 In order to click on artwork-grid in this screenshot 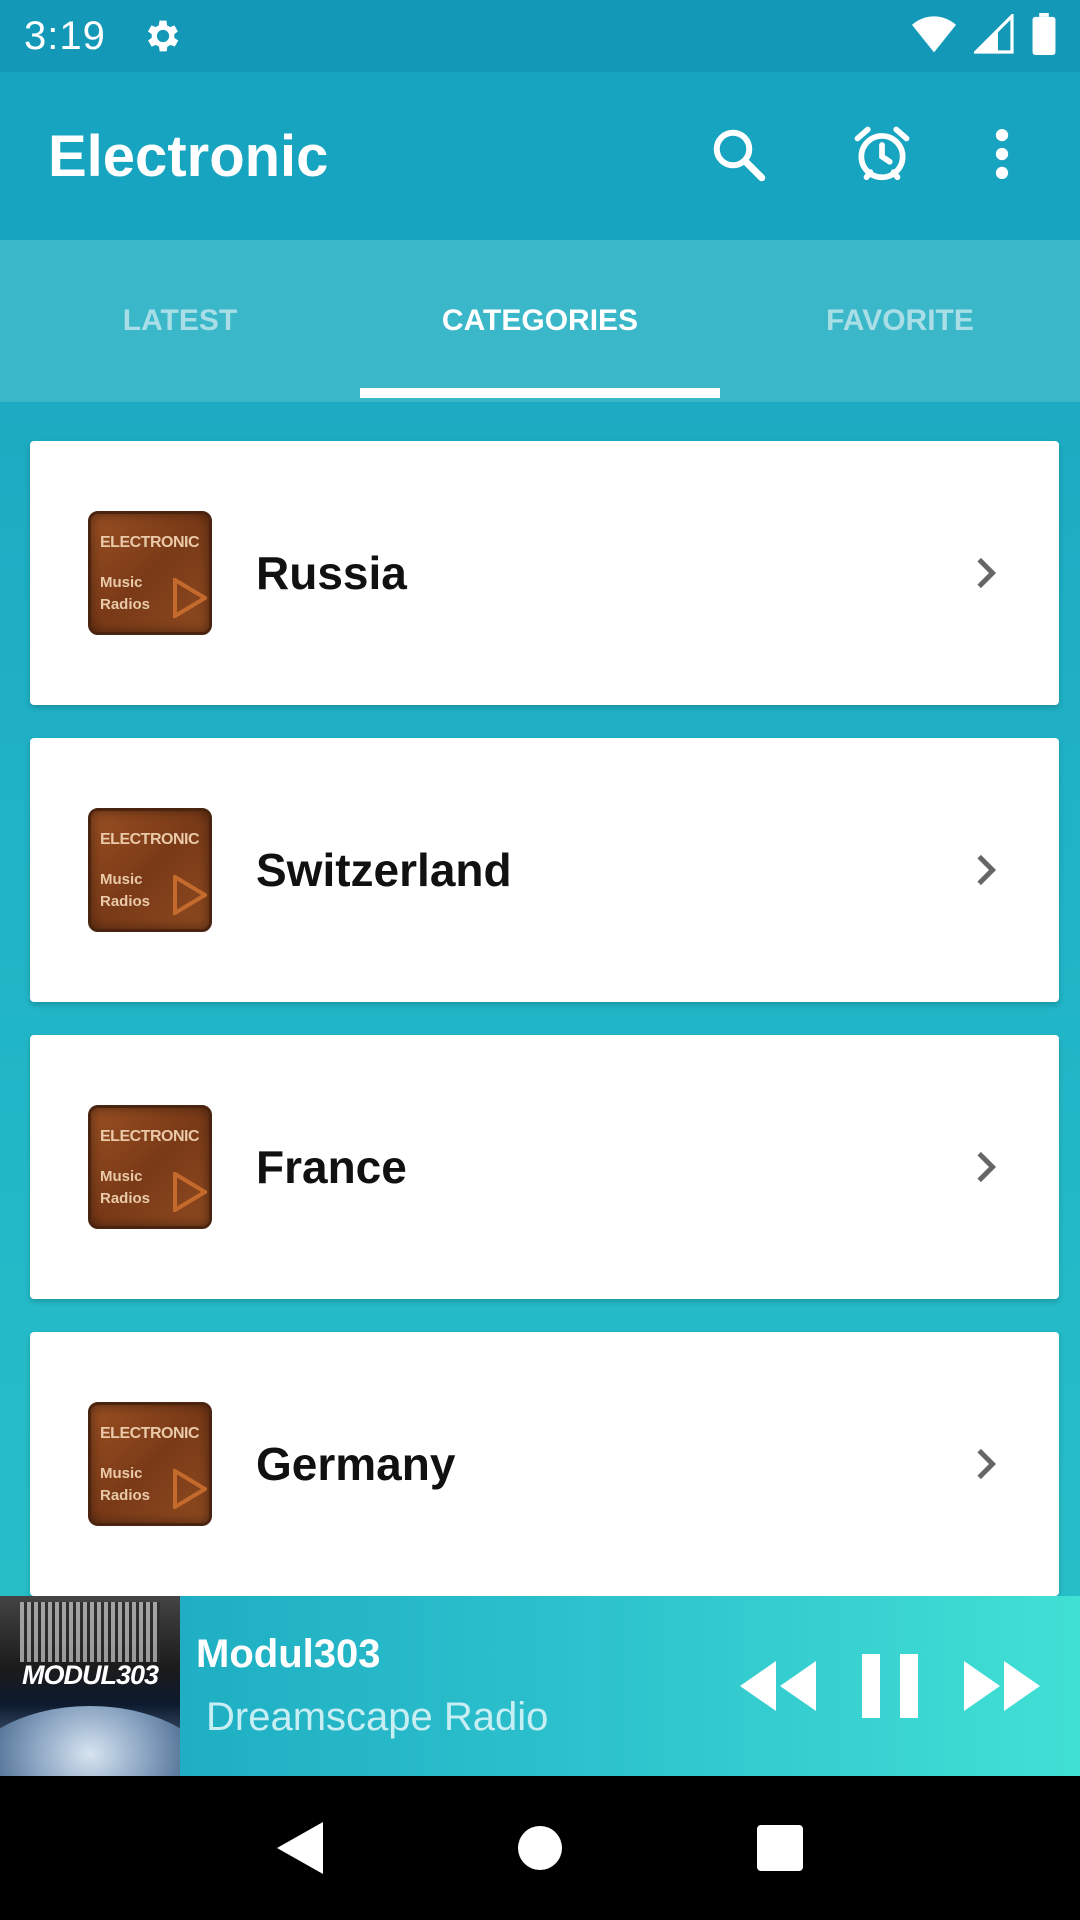, I will do `click(90, 1632)`.